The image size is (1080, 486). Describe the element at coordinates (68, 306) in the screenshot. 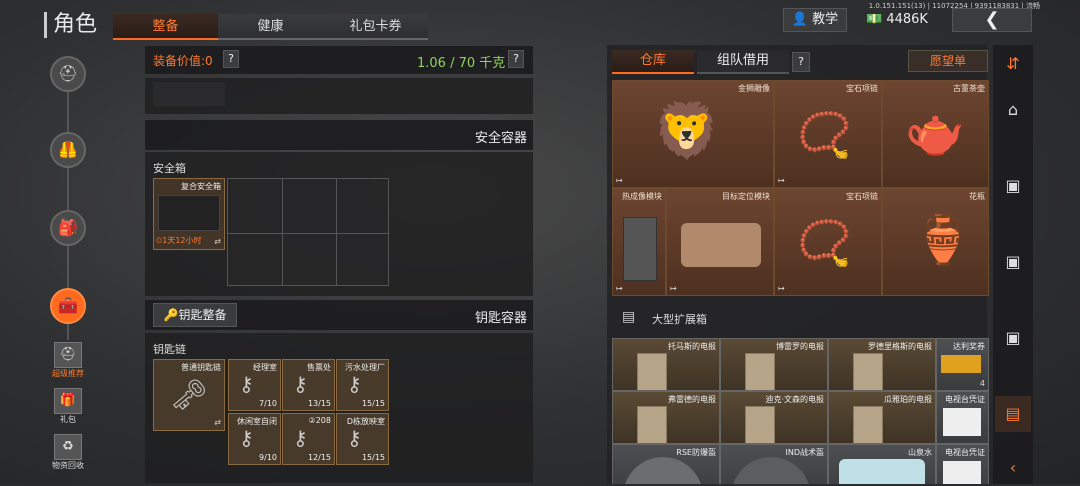

I see `case-icon: 🧰` at that location.